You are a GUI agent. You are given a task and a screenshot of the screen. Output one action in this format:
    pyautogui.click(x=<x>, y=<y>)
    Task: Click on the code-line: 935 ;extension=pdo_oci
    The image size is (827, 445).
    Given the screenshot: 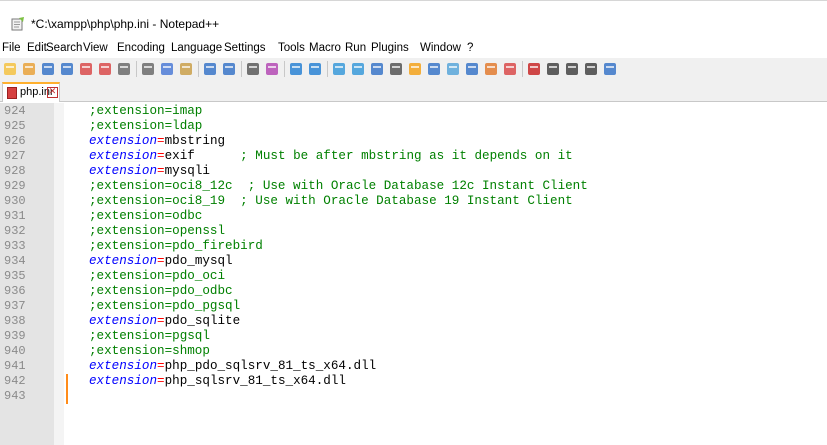 What is the action you would take?
    pyautogui.click(x=413, y=276)
    